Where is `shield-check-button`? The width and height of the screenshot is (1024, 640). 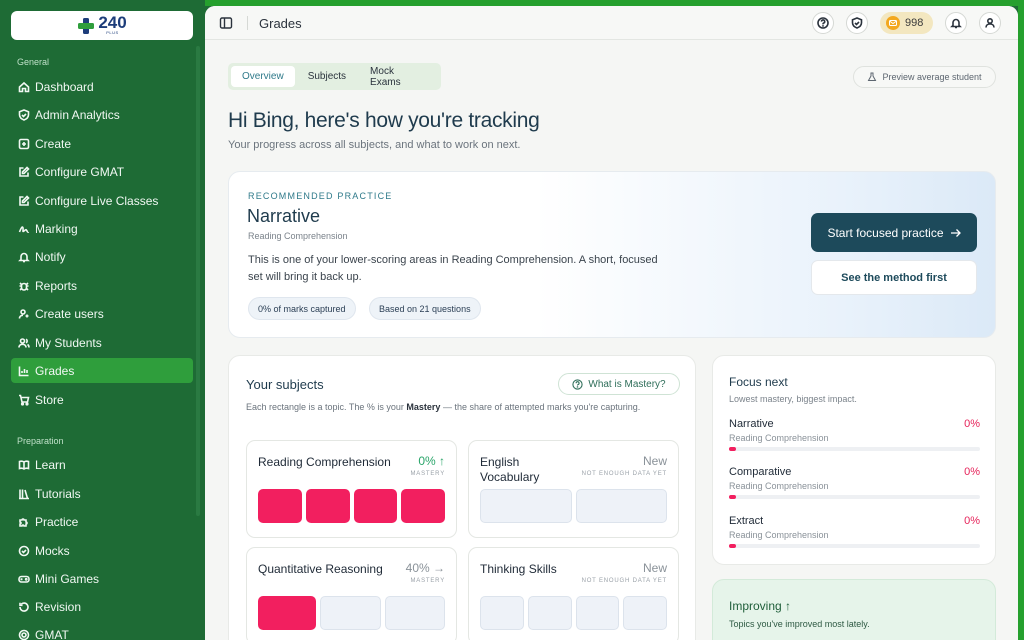
shield-check-button is located at coordinates (857, 23).